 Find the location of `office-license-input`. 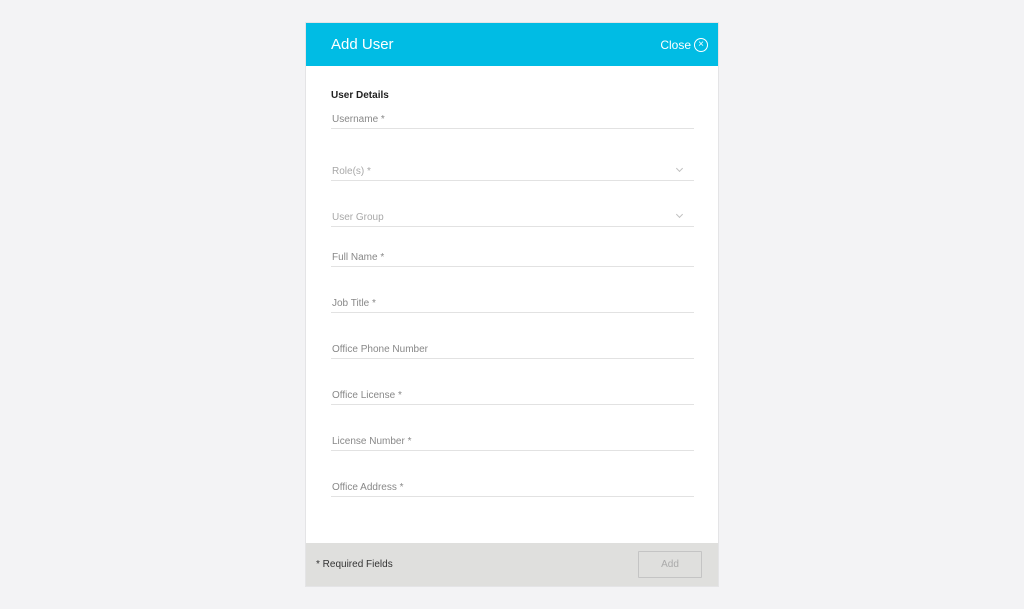

office-license-input is located at coordinates (512, 395).